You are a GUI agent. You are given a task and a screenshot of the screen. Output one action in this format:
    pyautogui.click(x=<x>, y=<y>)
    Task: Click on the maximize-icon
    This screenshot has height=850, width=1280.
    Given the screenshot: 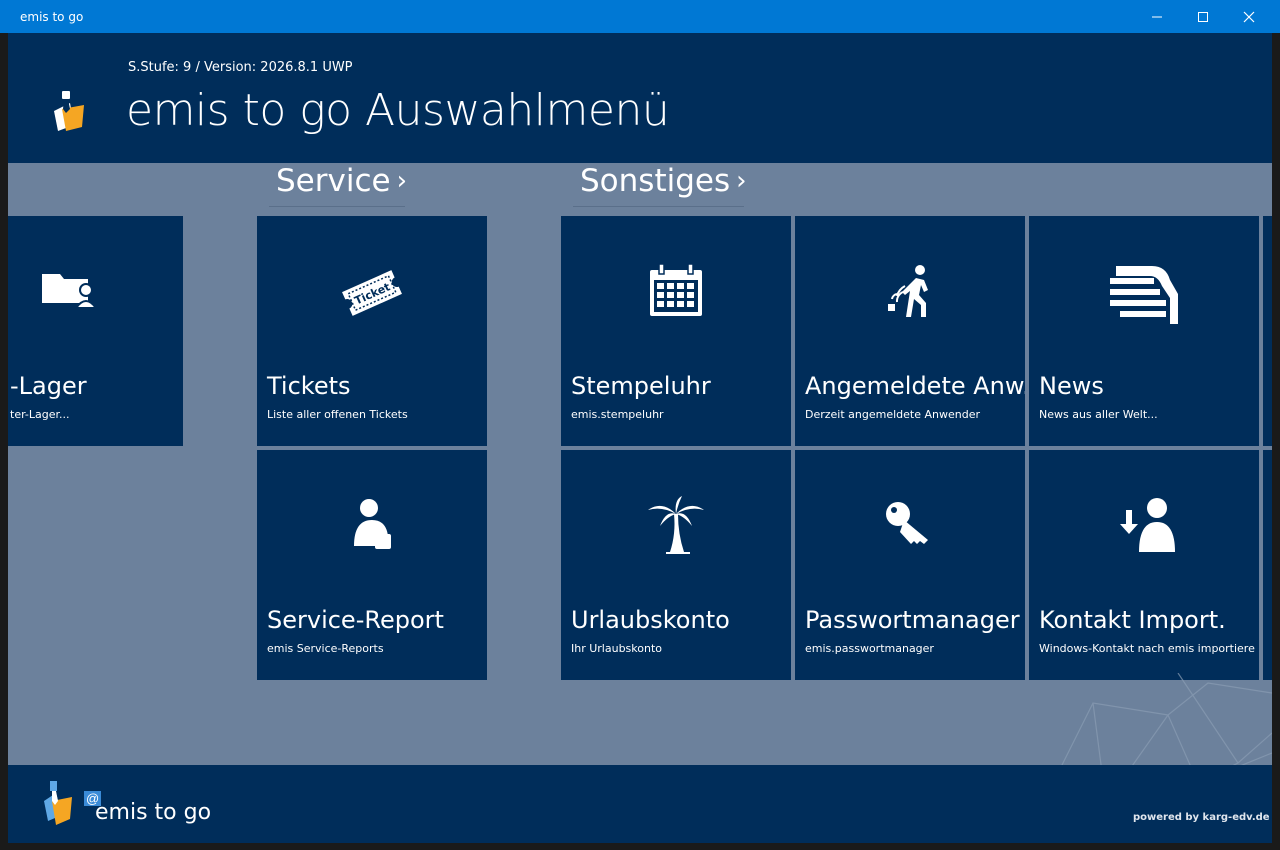 What is the action you would take?
    pyautogui.click(x=1203, y=17)
    